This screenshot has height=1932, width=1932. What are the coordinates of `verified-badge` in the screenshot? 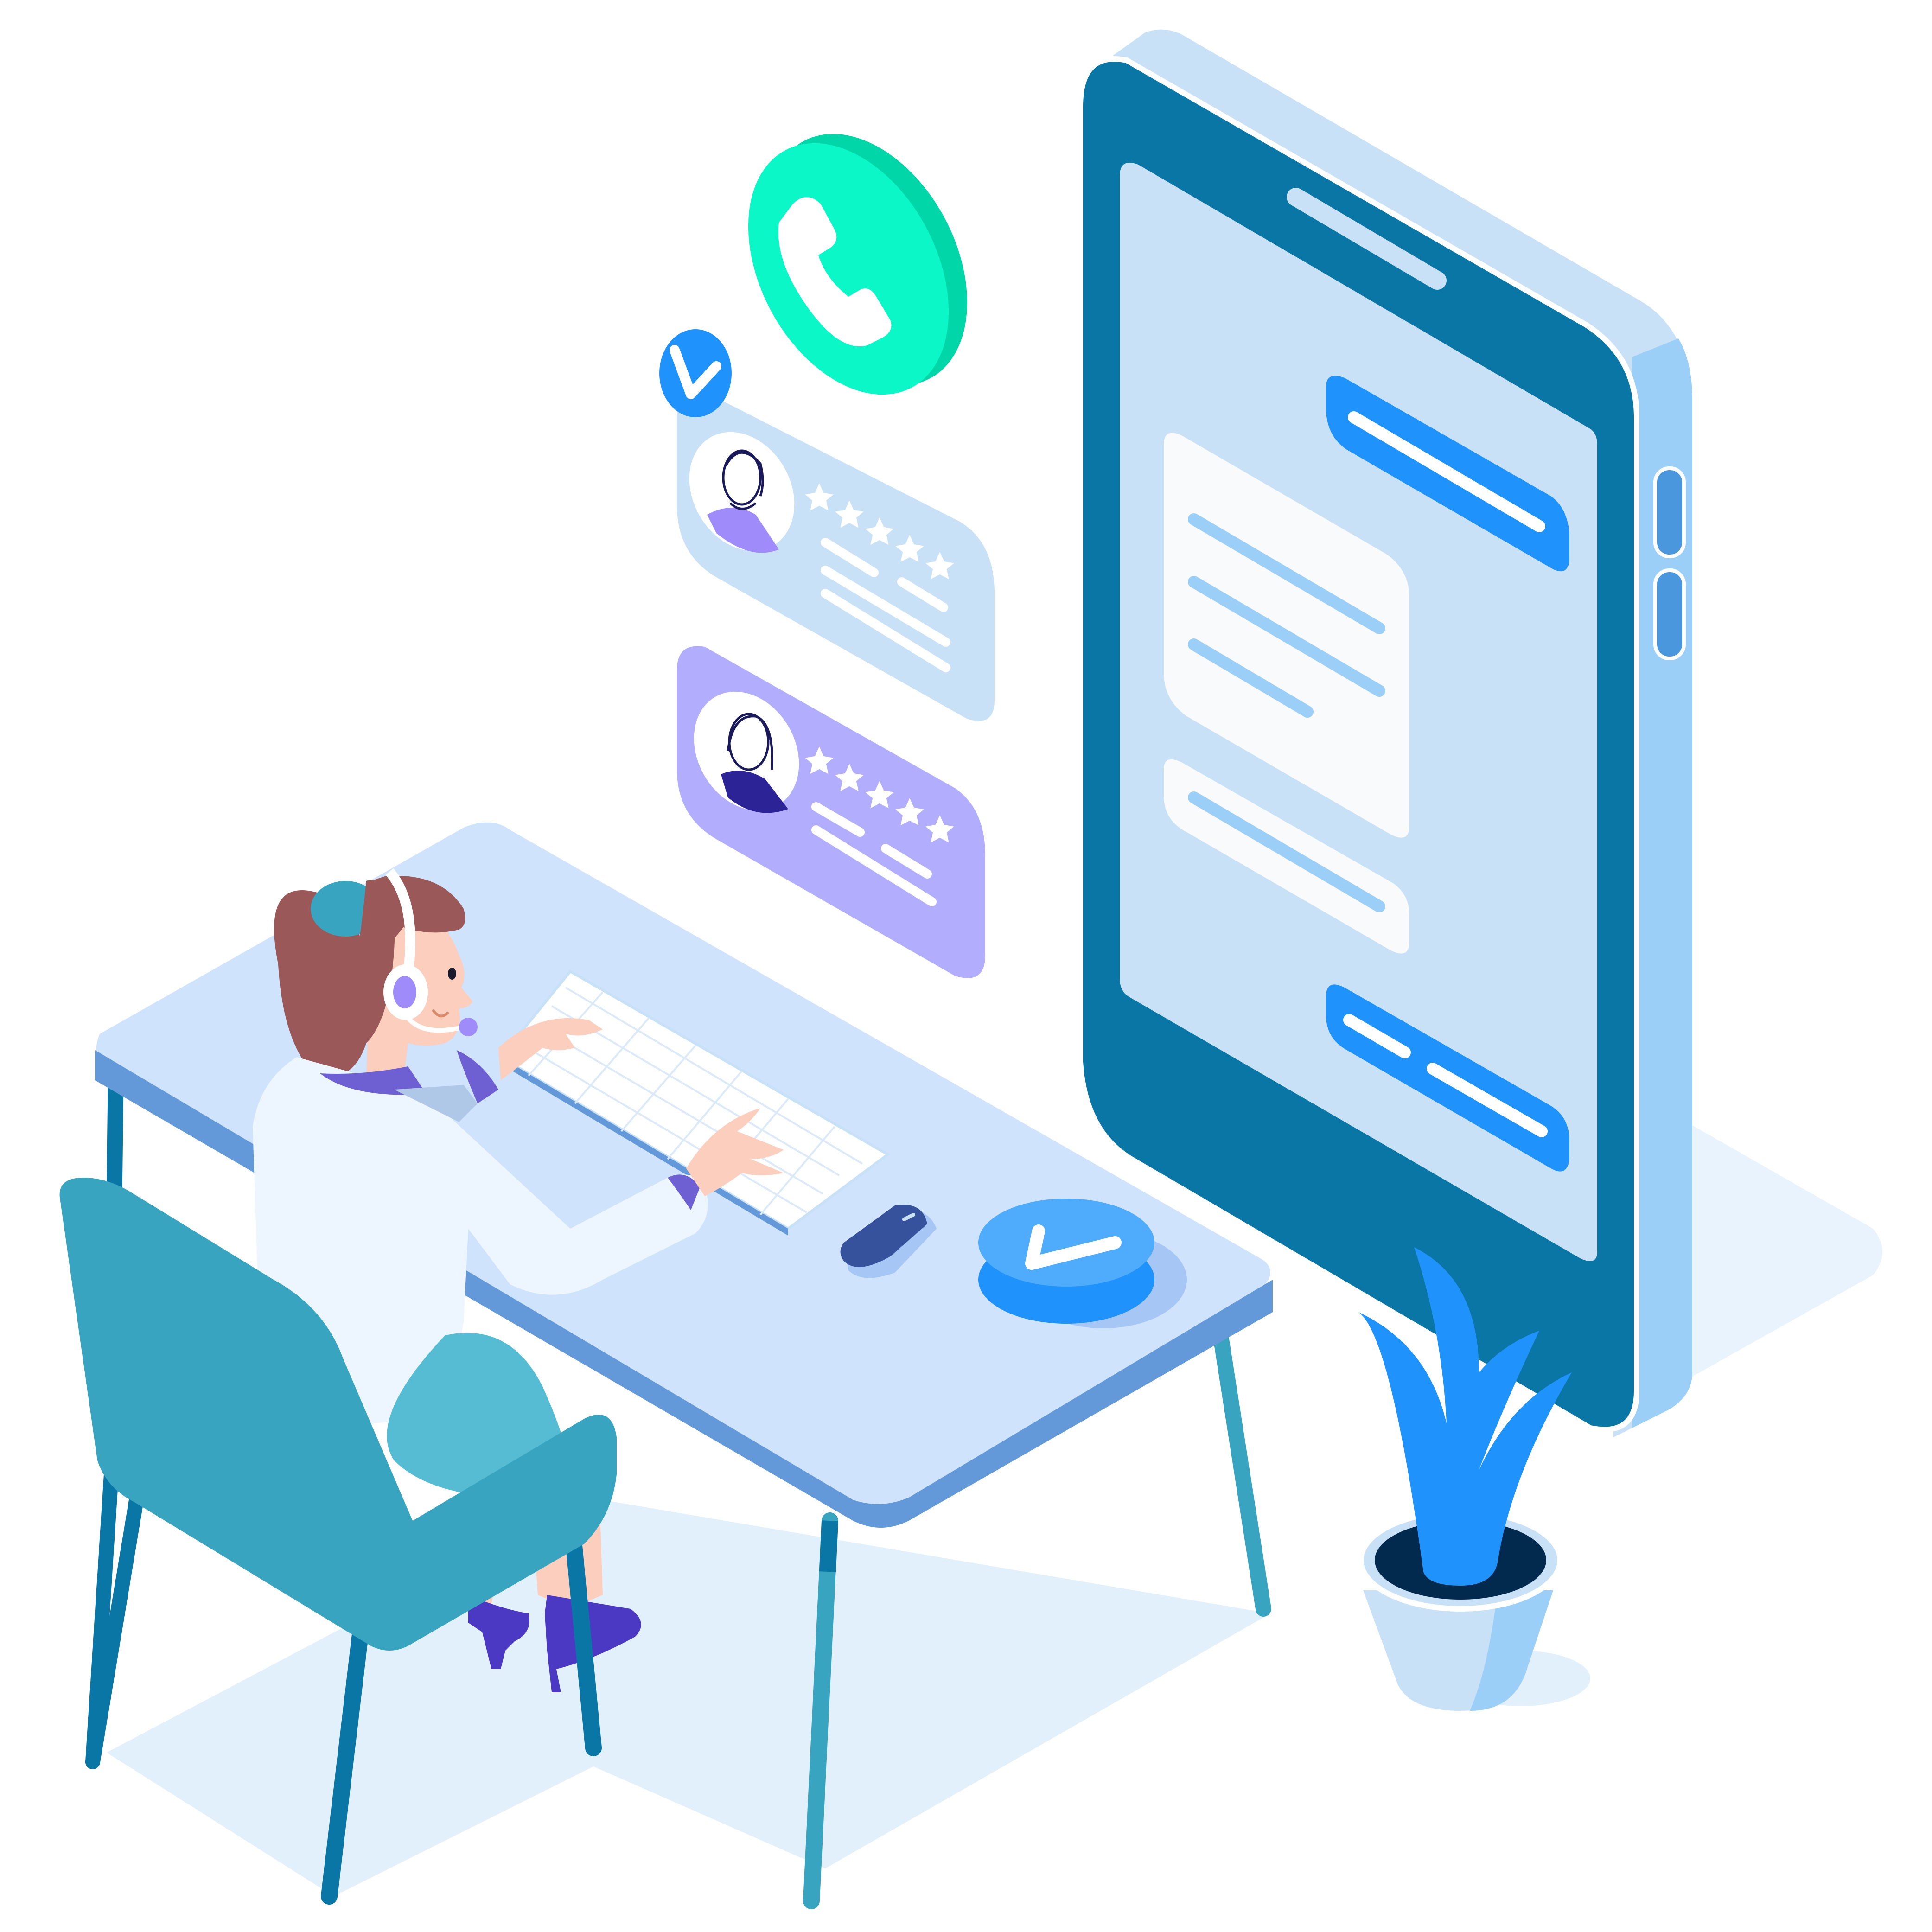 It's located at (695, 373).